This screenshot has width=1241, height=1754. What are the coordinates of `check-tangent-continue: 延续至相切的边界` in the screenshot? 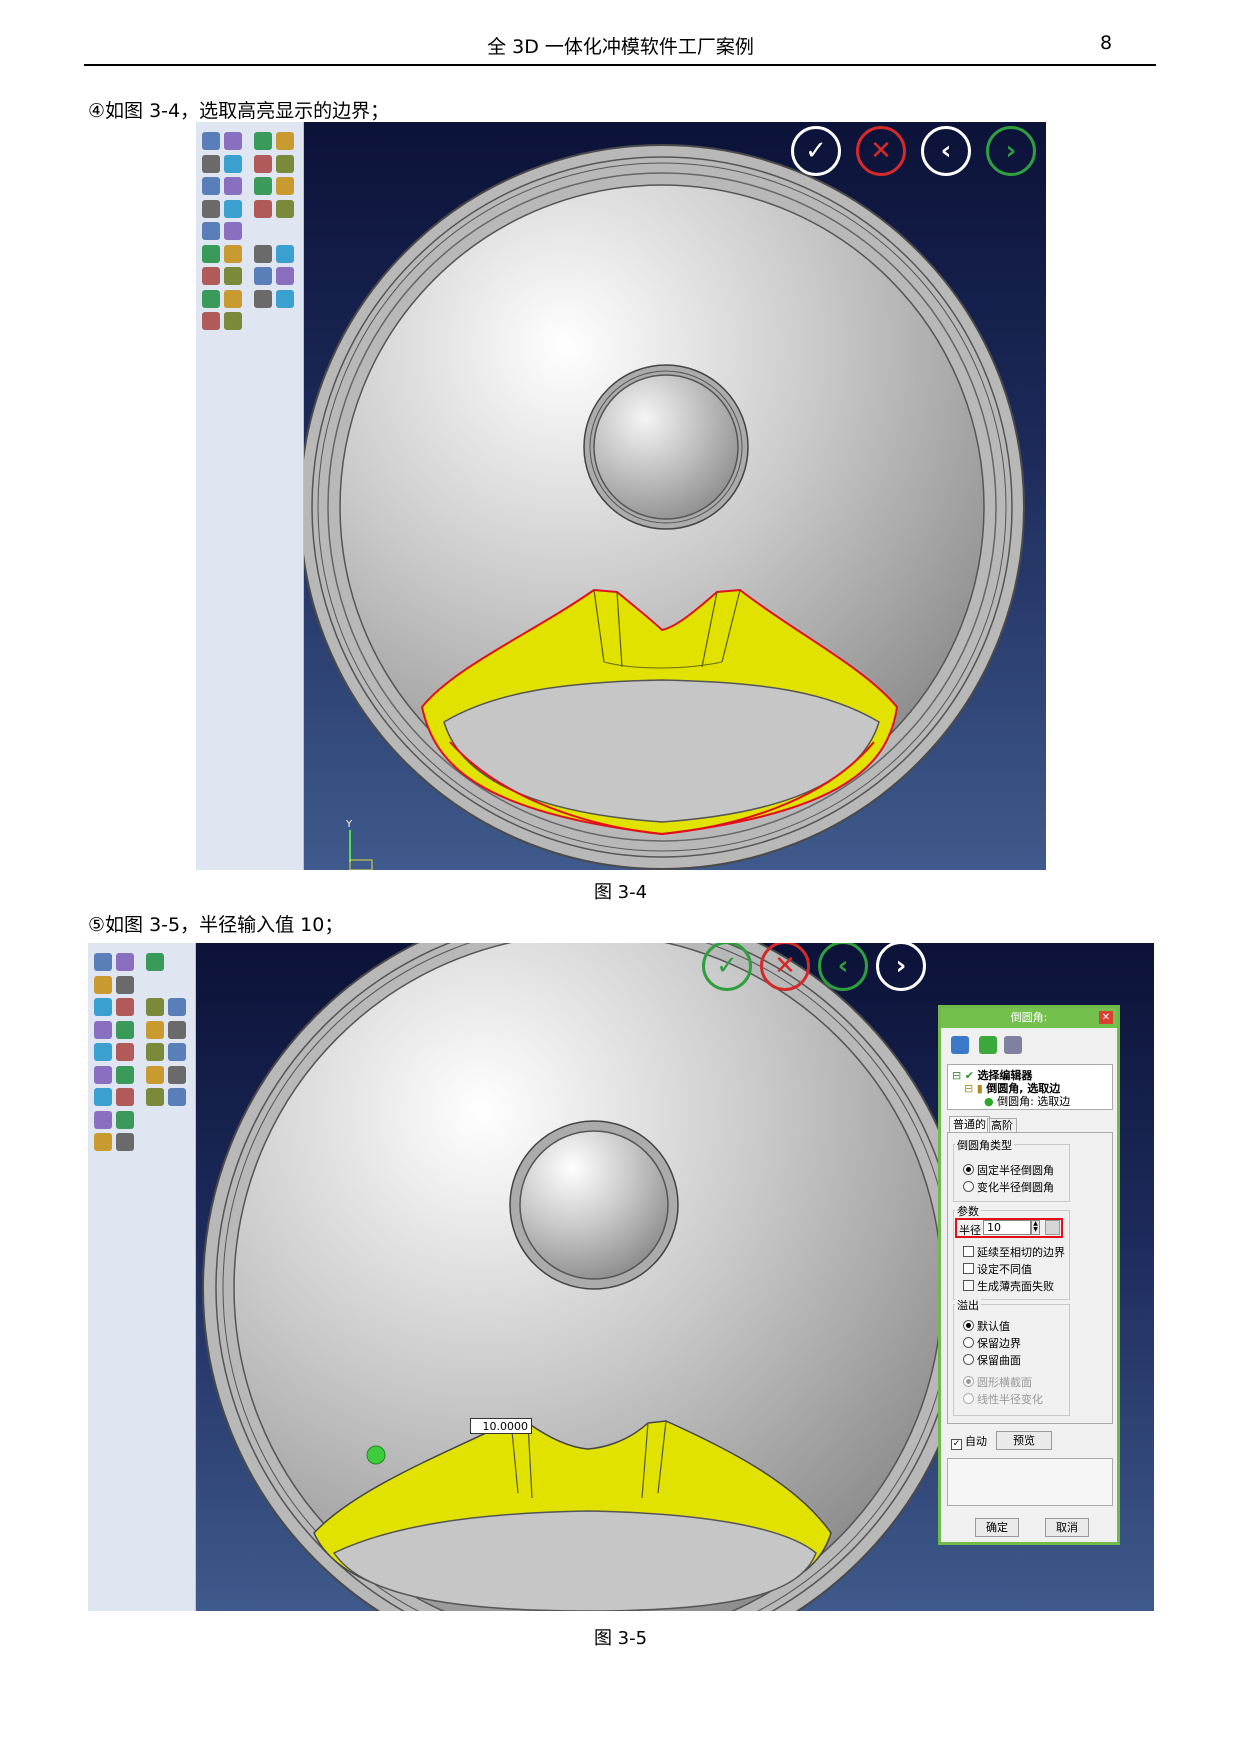 It's located at (1014, 1252).